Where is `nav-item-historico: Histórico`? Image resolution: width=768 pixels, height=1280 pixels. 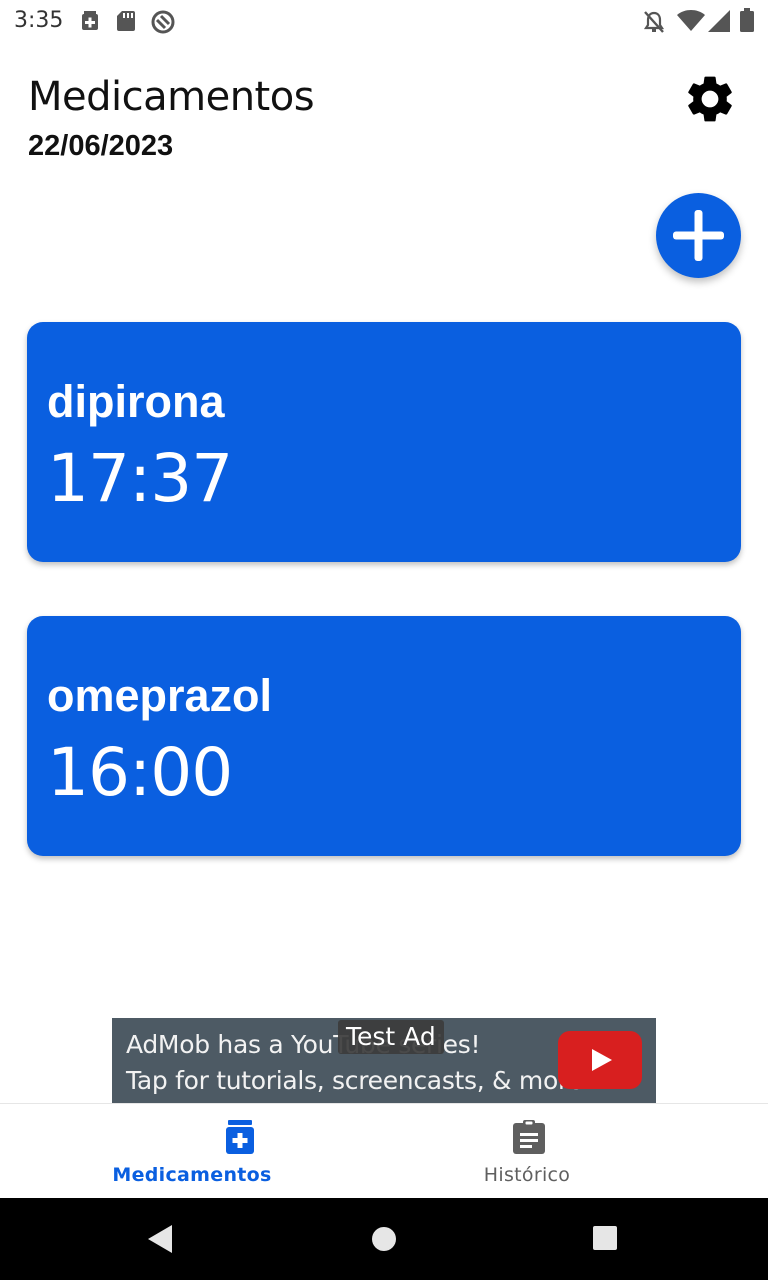
nav-item-historico: Histórico is located at coordinates (527, 1151).